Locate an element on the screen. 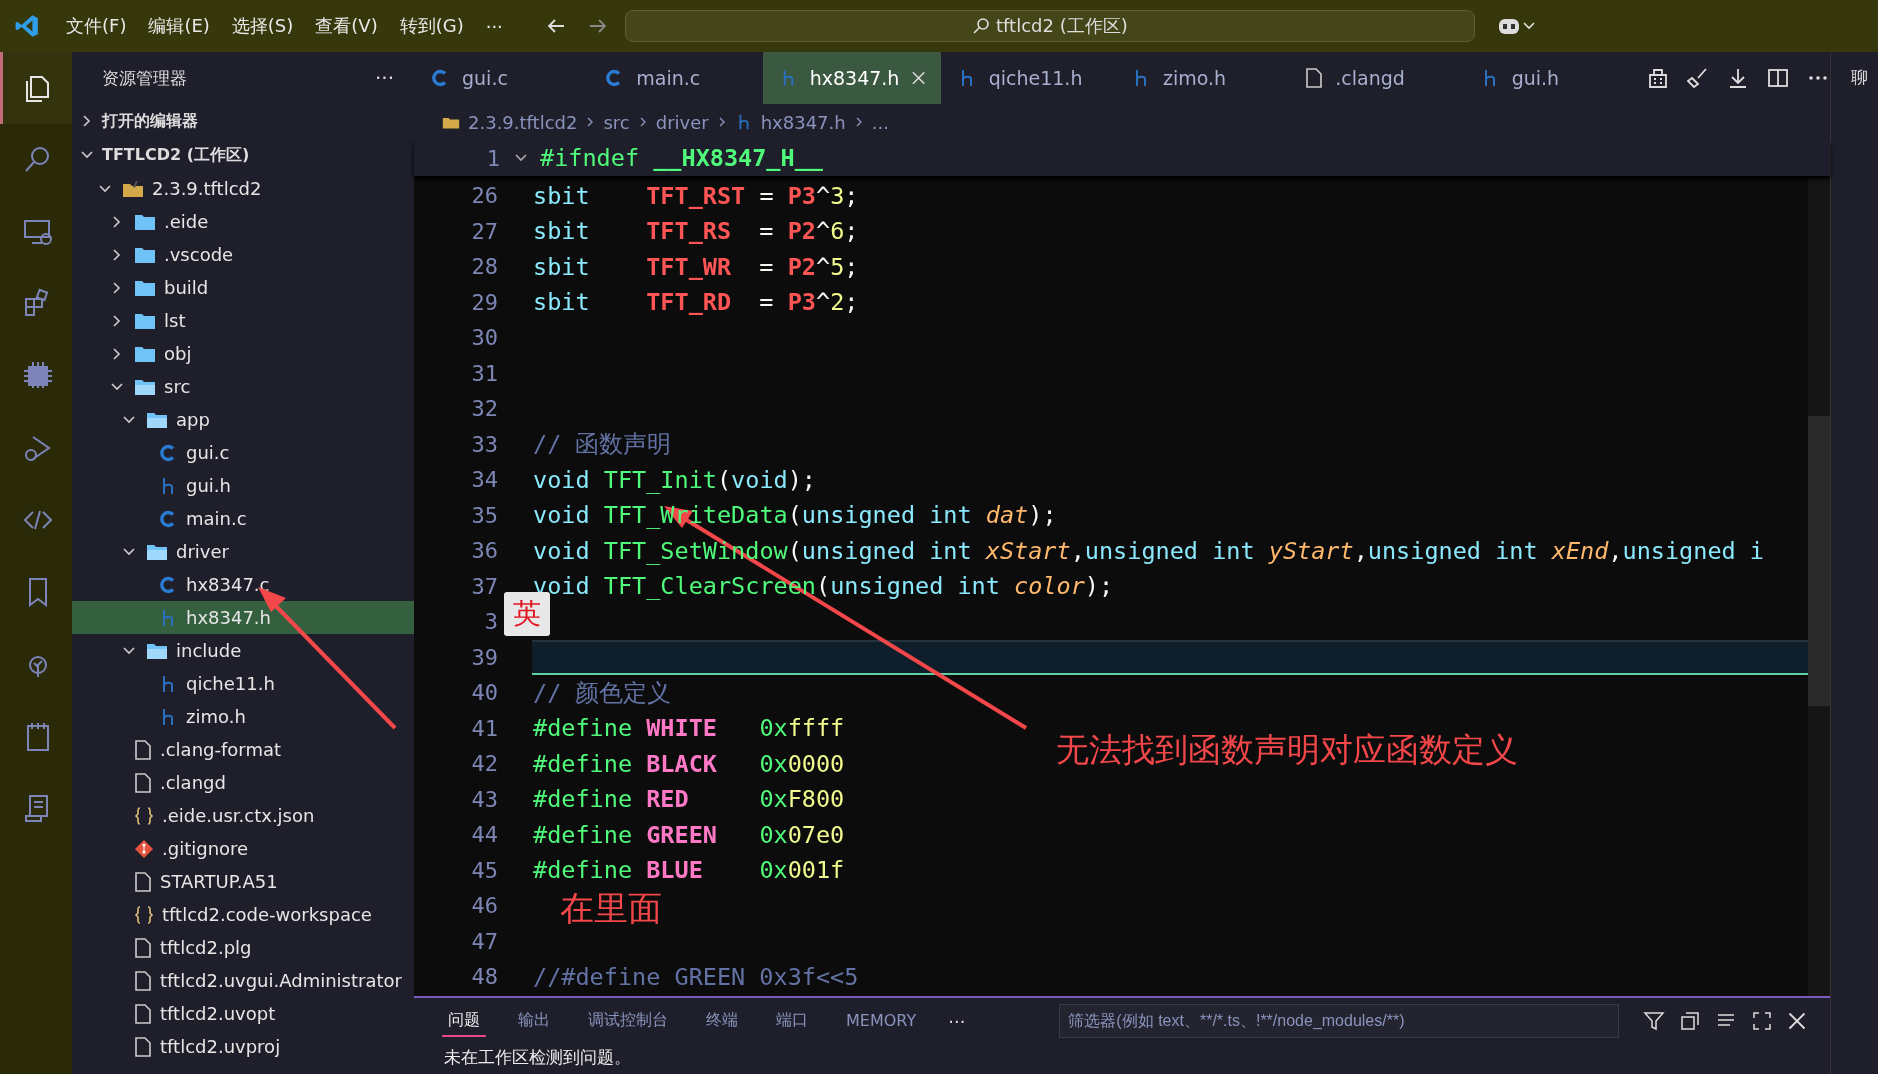  tree-item: .clang-format is located at coordinates (243, 749).